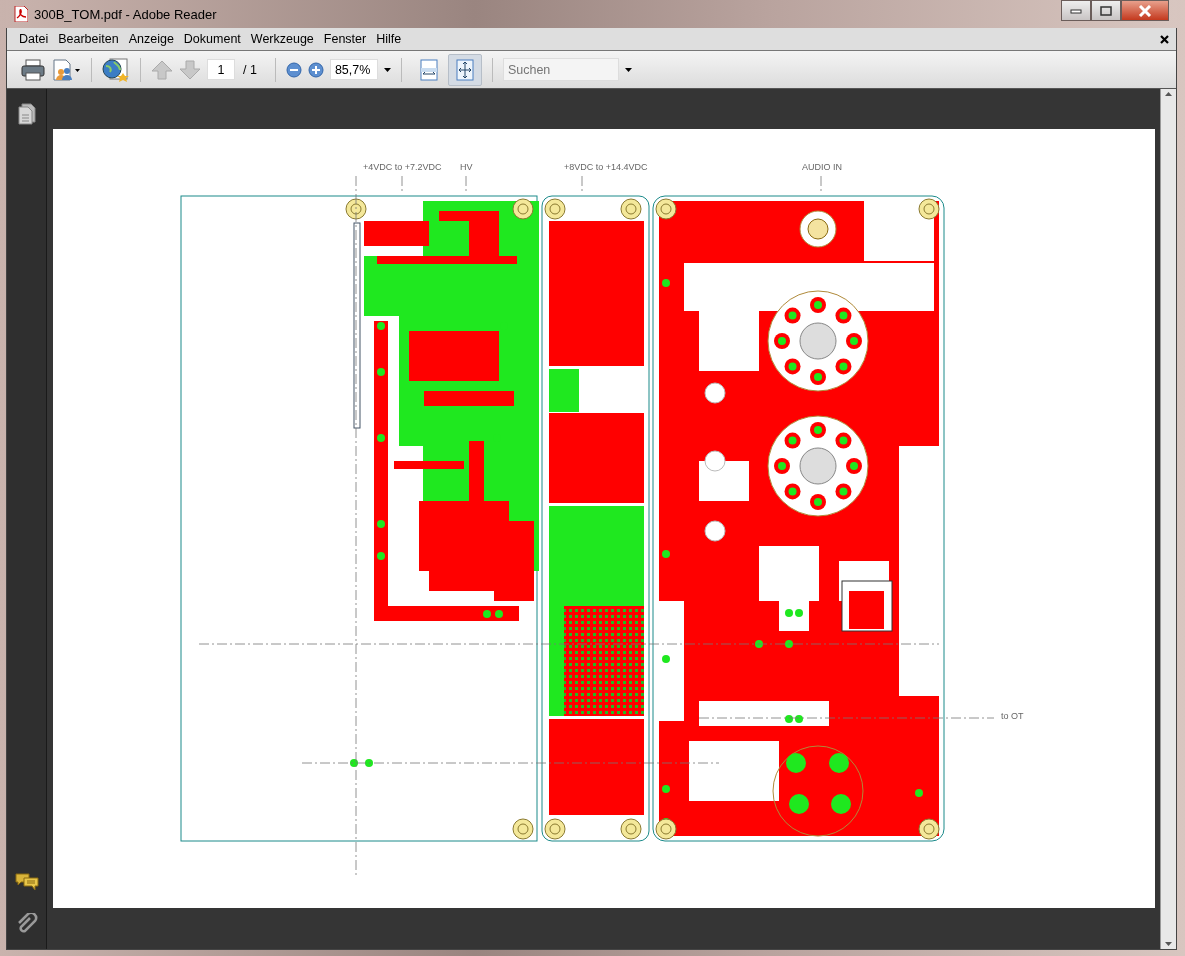  I want to click on collaborate-icon, so click(66, 69).